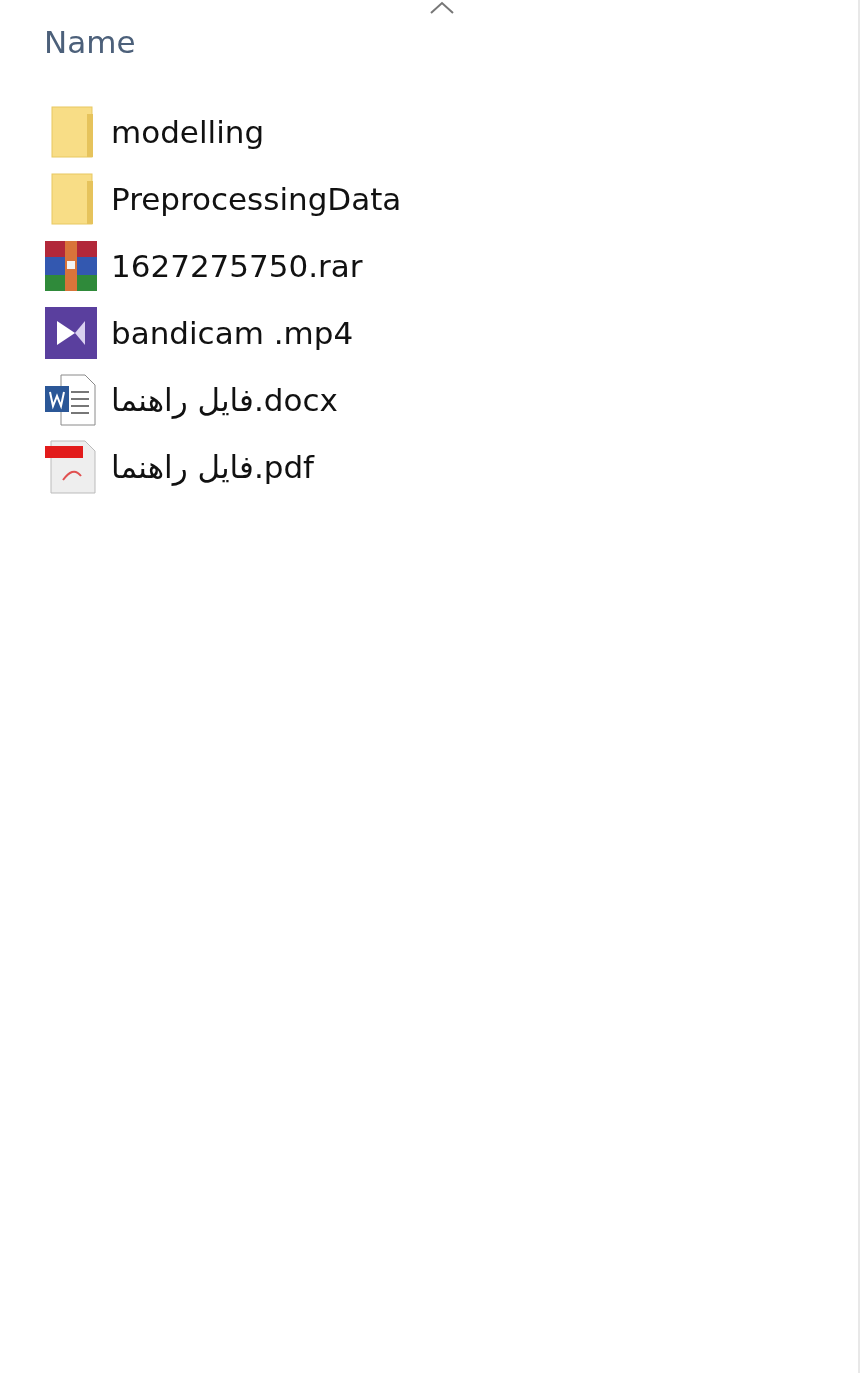 The height and width of the screenshot is (1373, 860). What do you see at coordinates (71, 399) in the screenshot?
I see `document-icon` at bounding box center [71, 399].